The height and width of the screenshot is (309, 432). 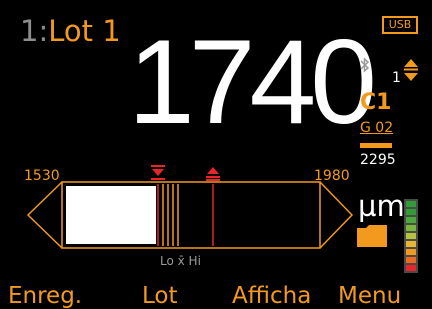 What do you see at coordinates (271, 296) in the screenshot?
I see `softkey-display: Afficha` at bounding box center [271, 296].